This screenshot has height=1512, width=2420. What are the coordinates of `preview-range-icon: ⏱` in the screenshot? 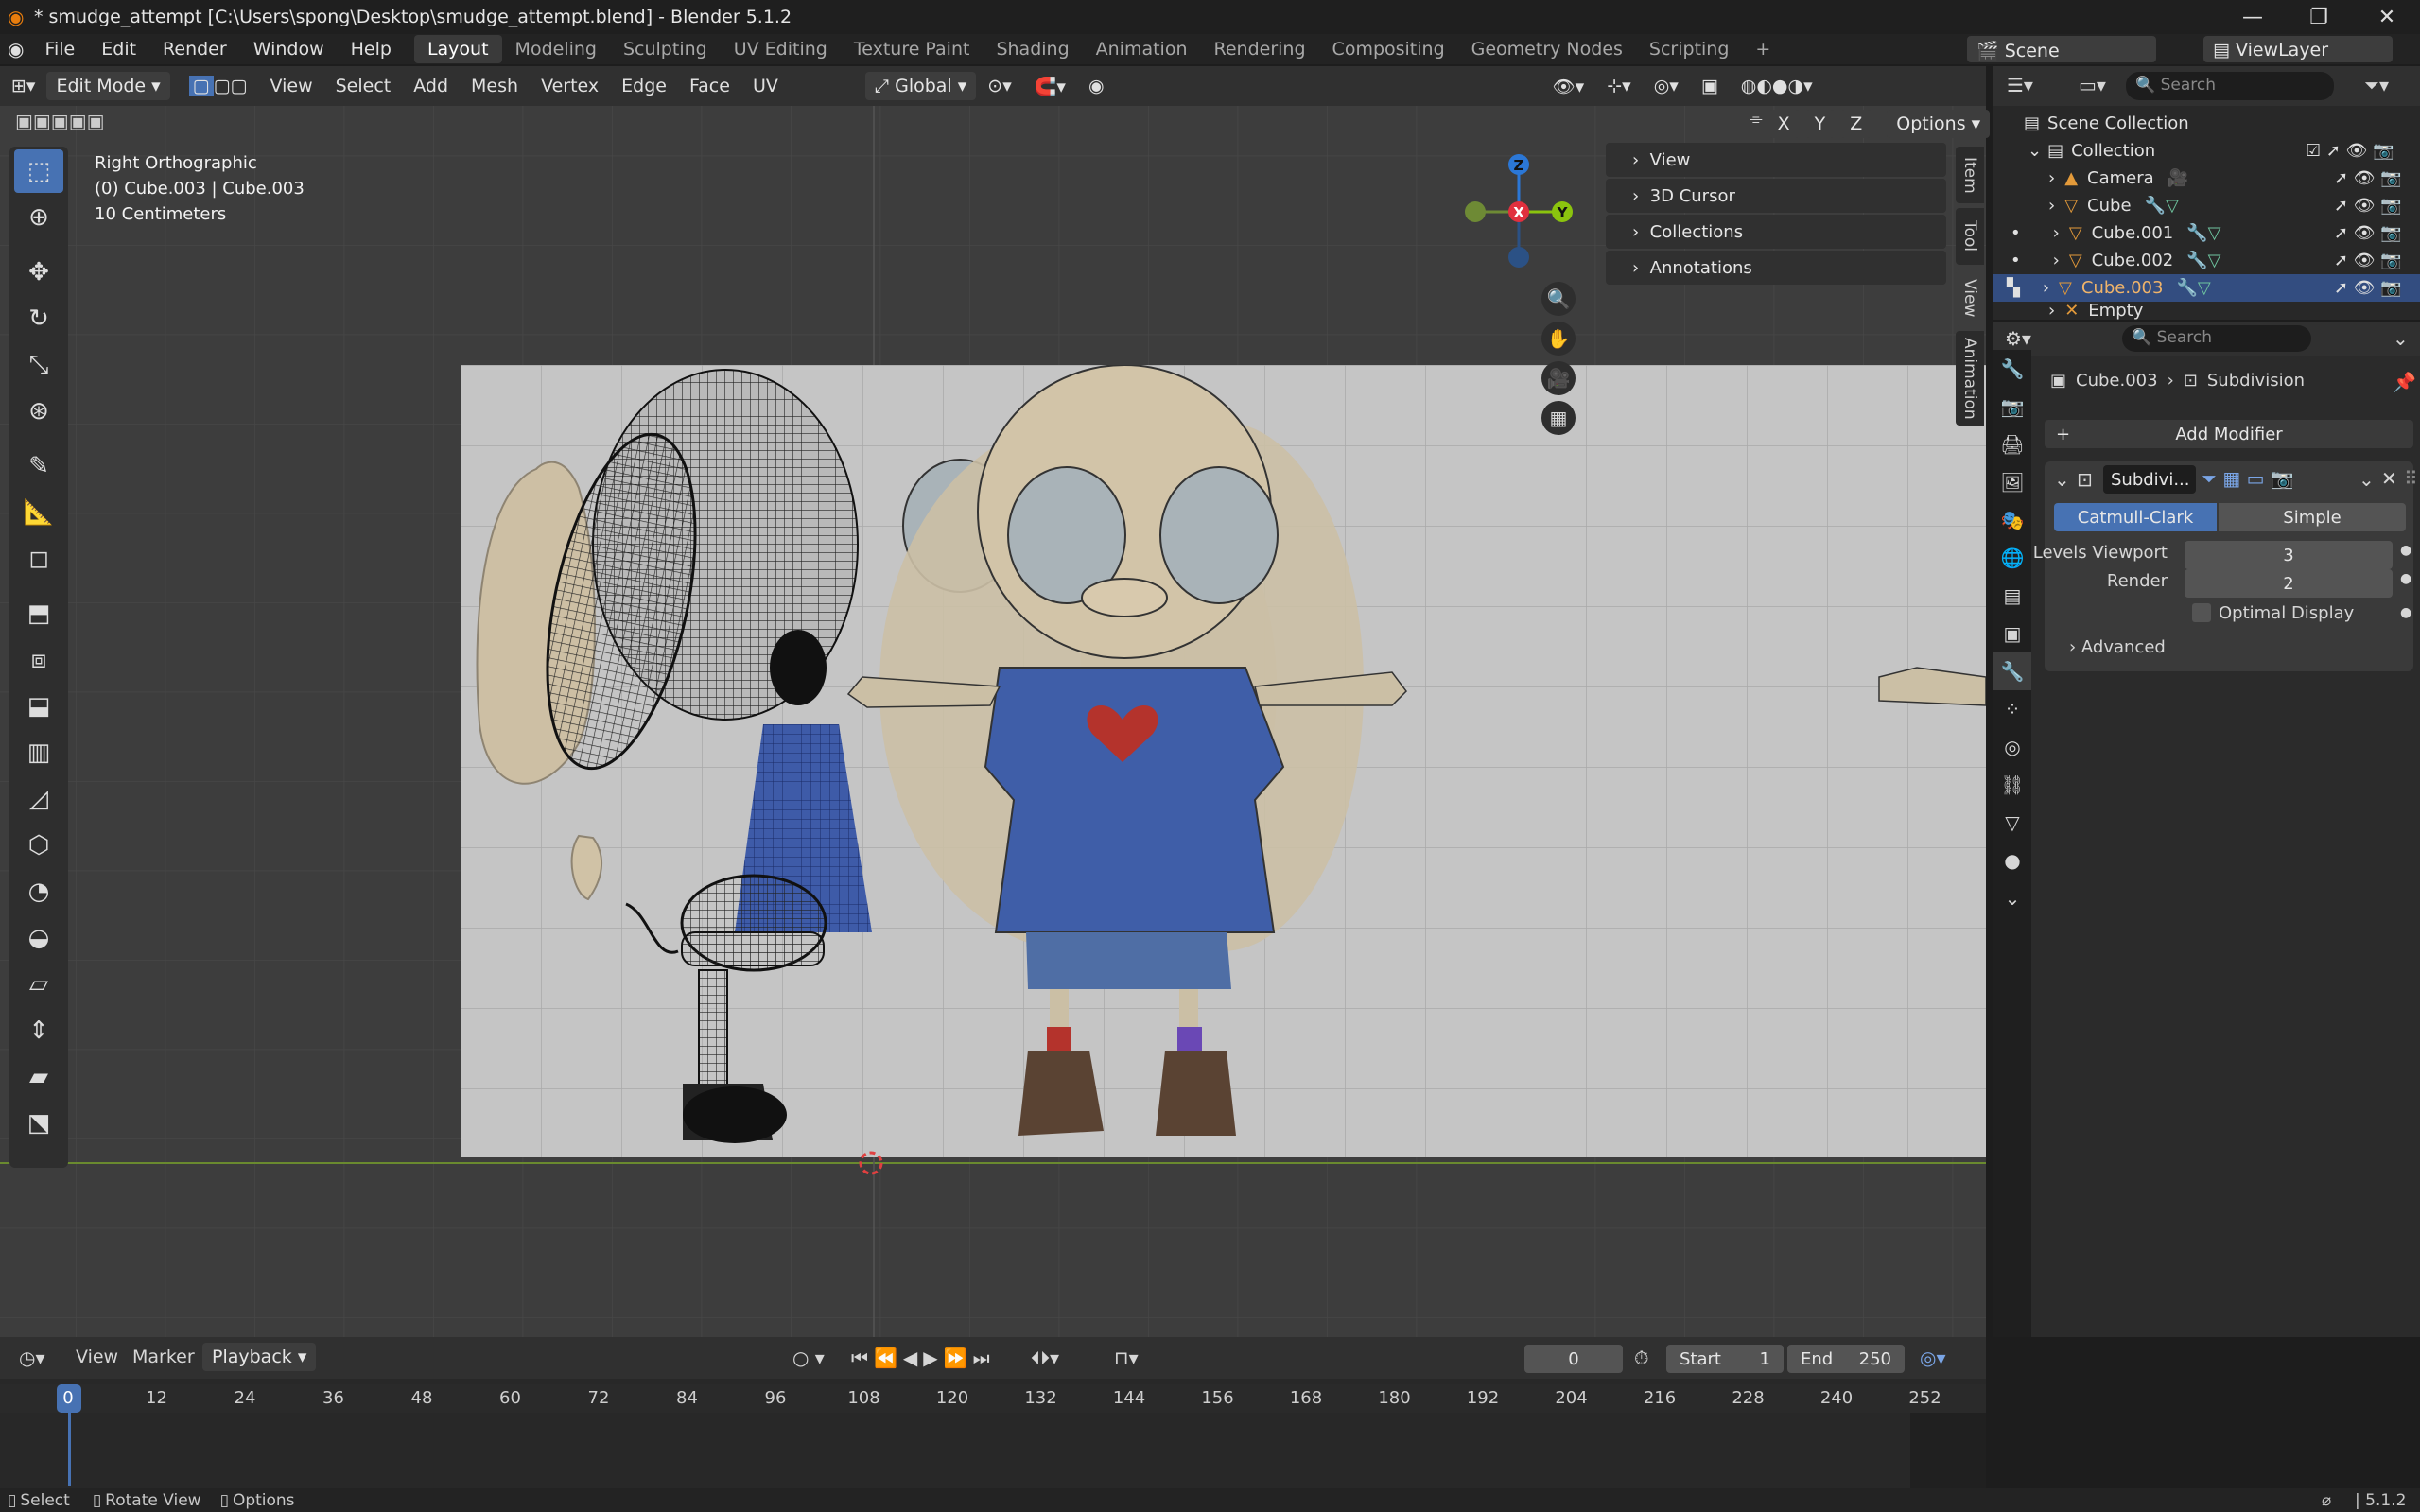 It's located at (1641, 1358).